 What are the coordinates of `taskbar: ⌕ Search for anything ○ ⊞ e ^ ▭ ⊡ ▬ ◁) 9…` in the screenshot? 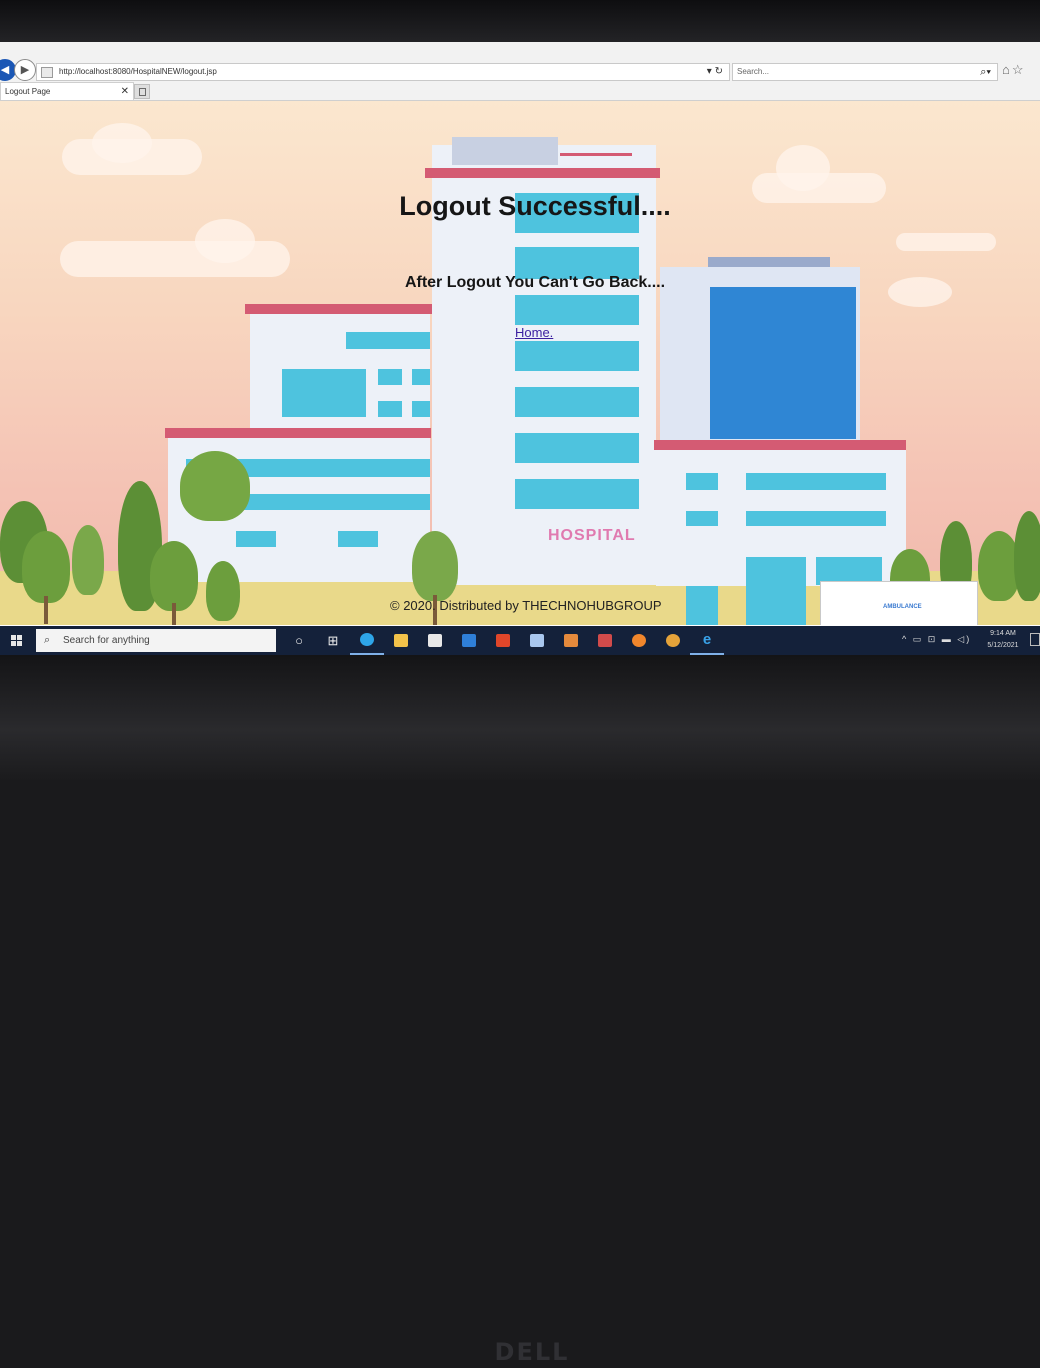 It's located at (520, 640).